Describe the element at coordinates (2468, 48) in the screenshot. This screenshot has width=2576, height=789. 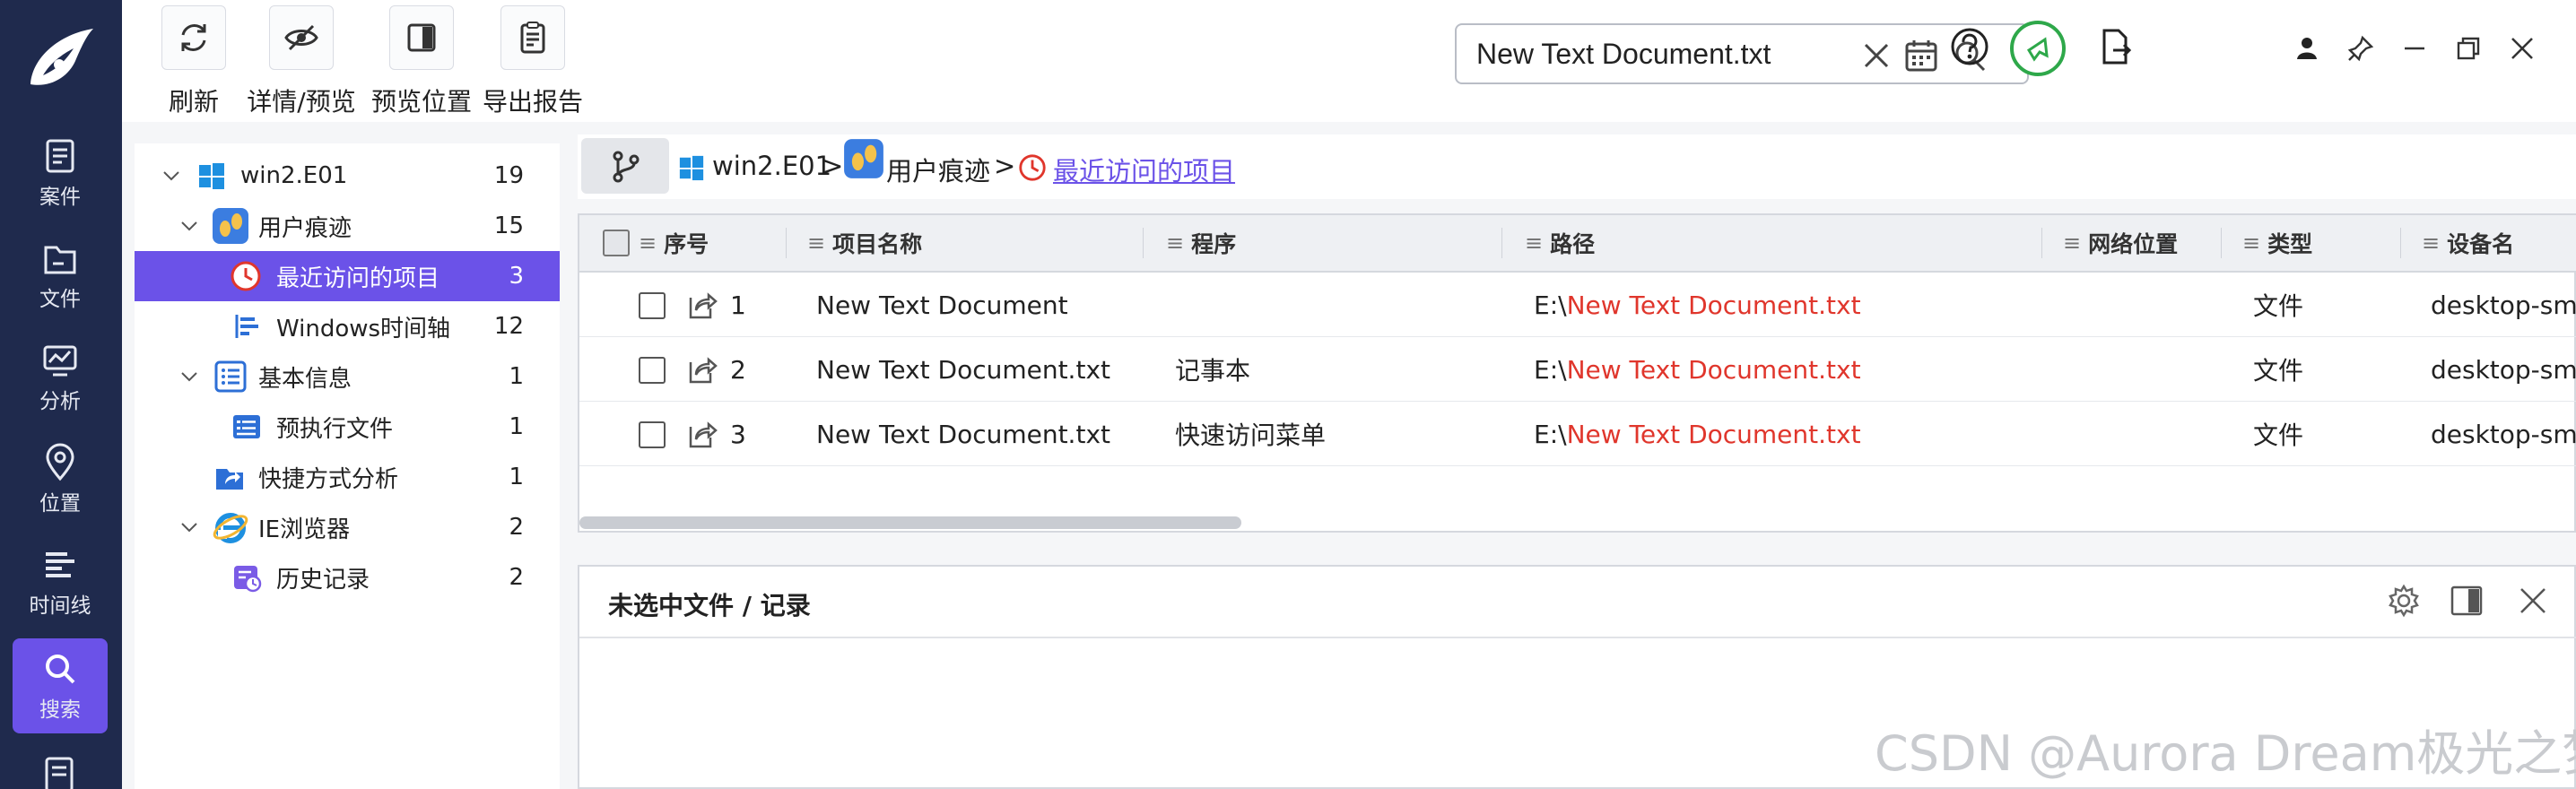
I see `restore-icon` at that location.